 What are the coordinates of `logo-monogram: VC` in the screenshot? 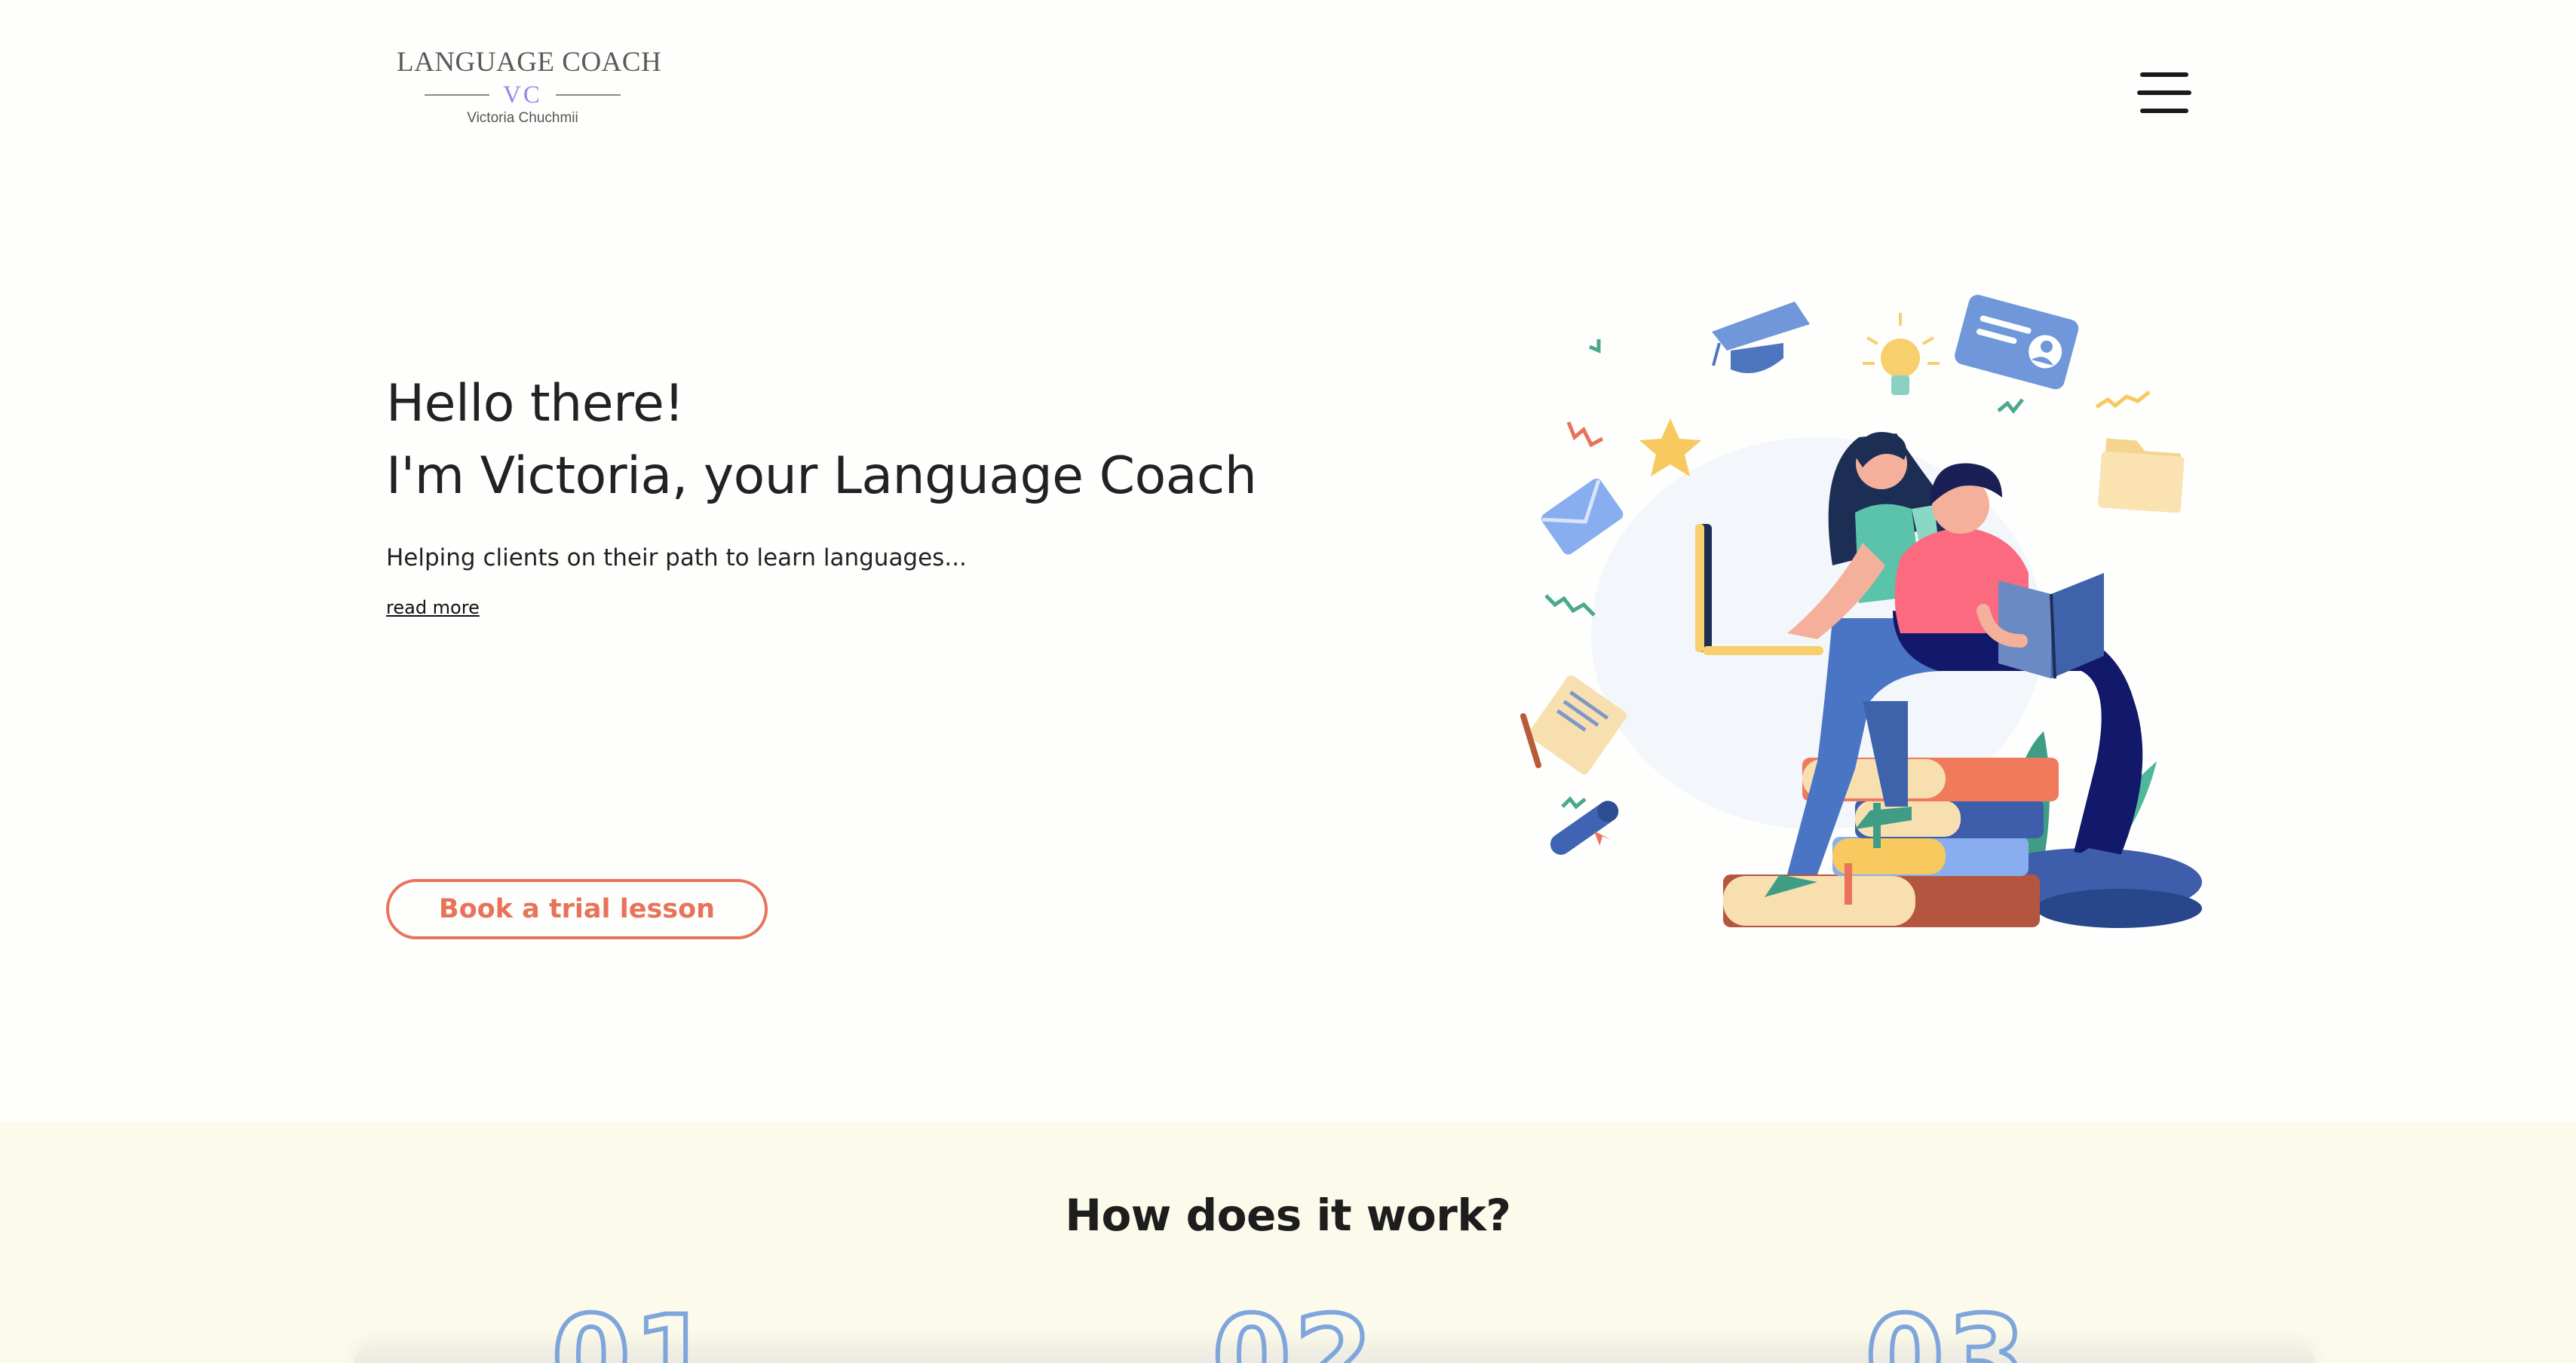 It's located at (522, 95).